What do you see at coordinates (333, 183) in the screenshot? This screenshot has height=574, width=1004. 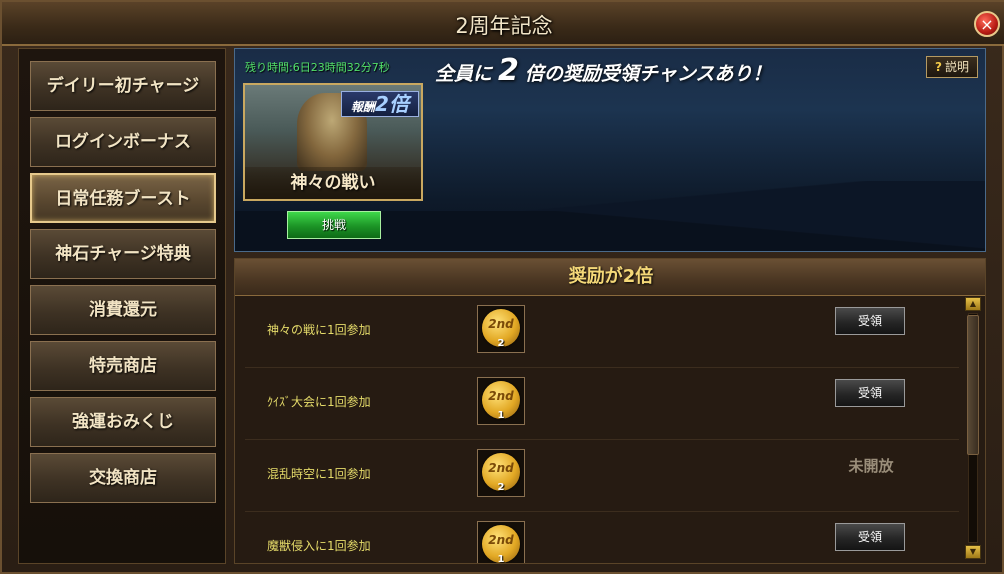 I see `event-card-title: 神々の戦い` at bounding box center [333, 183].